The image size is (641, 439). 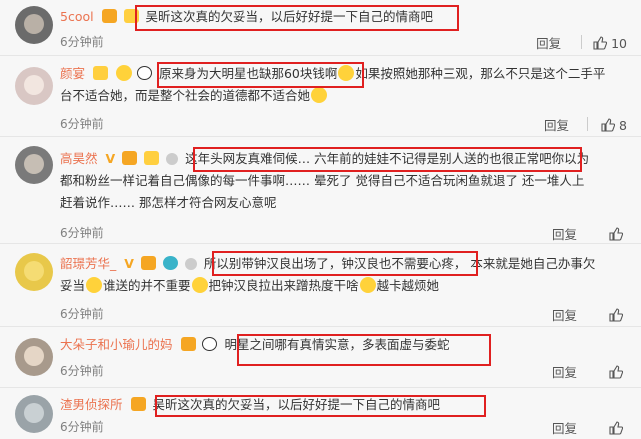 What do you see at coordinates (248, 73) in the screenshot?
I see `comment-text: 原来身为大明星也缺那60块钱啊` at bounding box center [248, 73].